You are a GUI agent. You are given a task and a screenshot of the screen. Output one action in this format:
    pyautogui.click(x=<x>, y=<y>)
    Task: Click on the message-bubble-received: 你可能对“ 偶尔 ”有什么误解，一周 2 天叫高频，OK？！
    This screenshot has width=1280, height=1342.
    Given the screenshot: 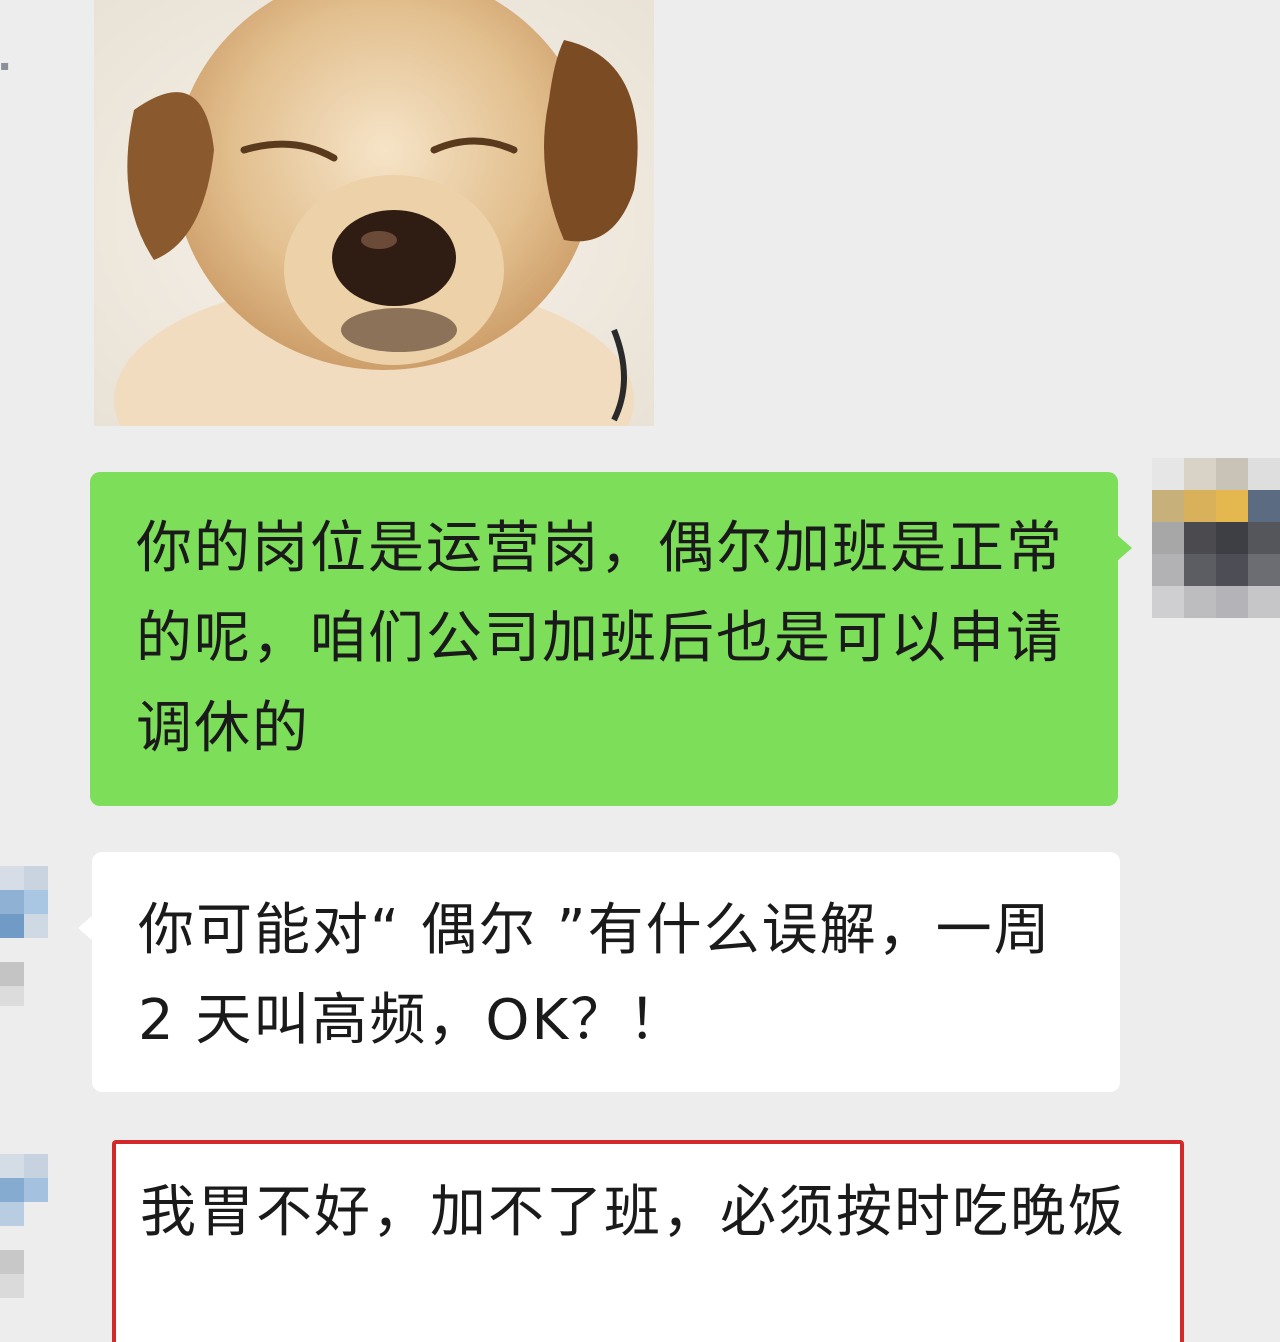 What is the action you would take?
    pyautogui.click(x=599, y=972)
    